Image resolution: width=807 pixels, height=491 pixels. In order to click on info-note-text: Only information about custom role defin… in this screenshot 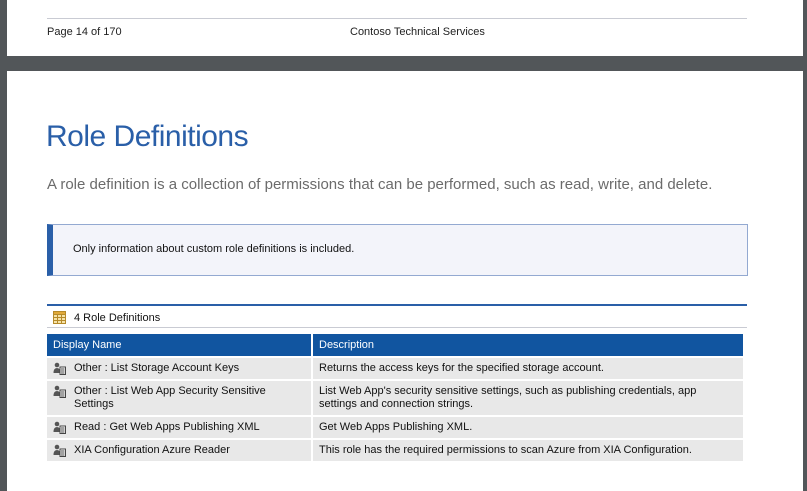, I will do `click(214, 249)`.